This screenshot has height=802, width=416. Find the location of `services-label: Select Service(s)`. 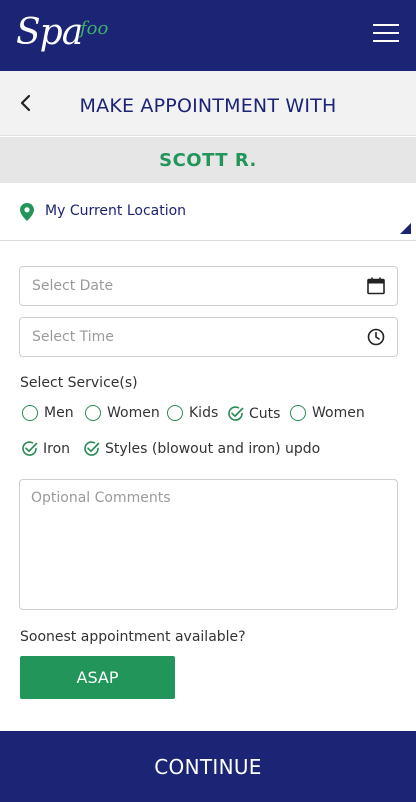

services-label: Select Service(s) is located at coordinates (79, 383).